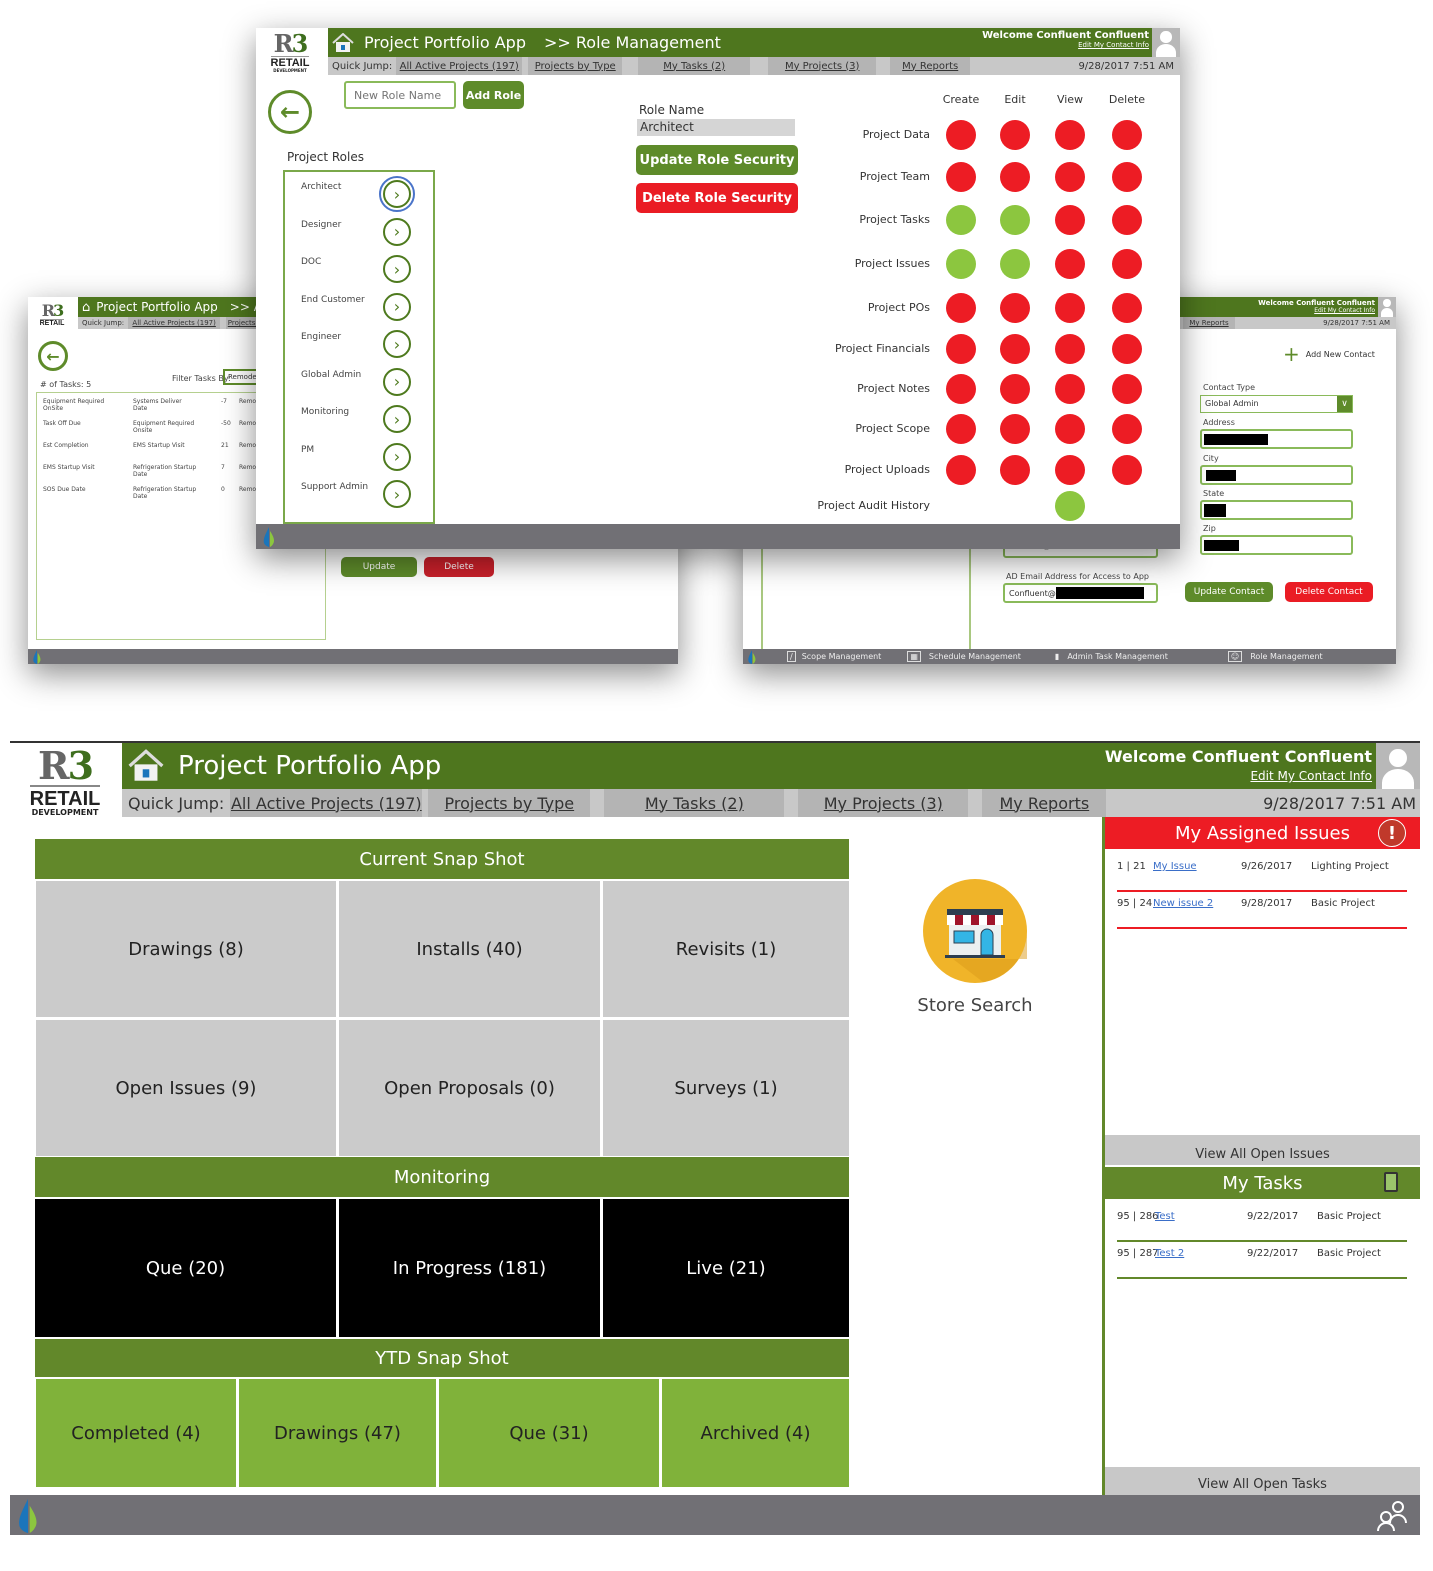  What do you see at coordinates (964, 656) in the screenshot?
I see `footer-nav-schedule: ▦ Schedule Management` at bounding box center [964, 656].